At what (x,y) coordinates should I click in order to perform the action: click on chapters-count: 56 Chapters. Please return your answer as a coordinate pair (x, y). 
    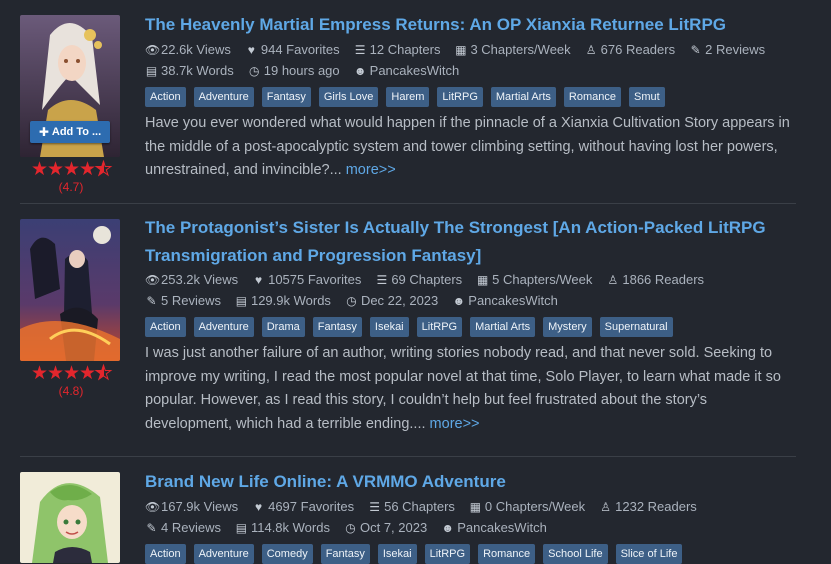
    Looking at the image, I should click on (419, 506).